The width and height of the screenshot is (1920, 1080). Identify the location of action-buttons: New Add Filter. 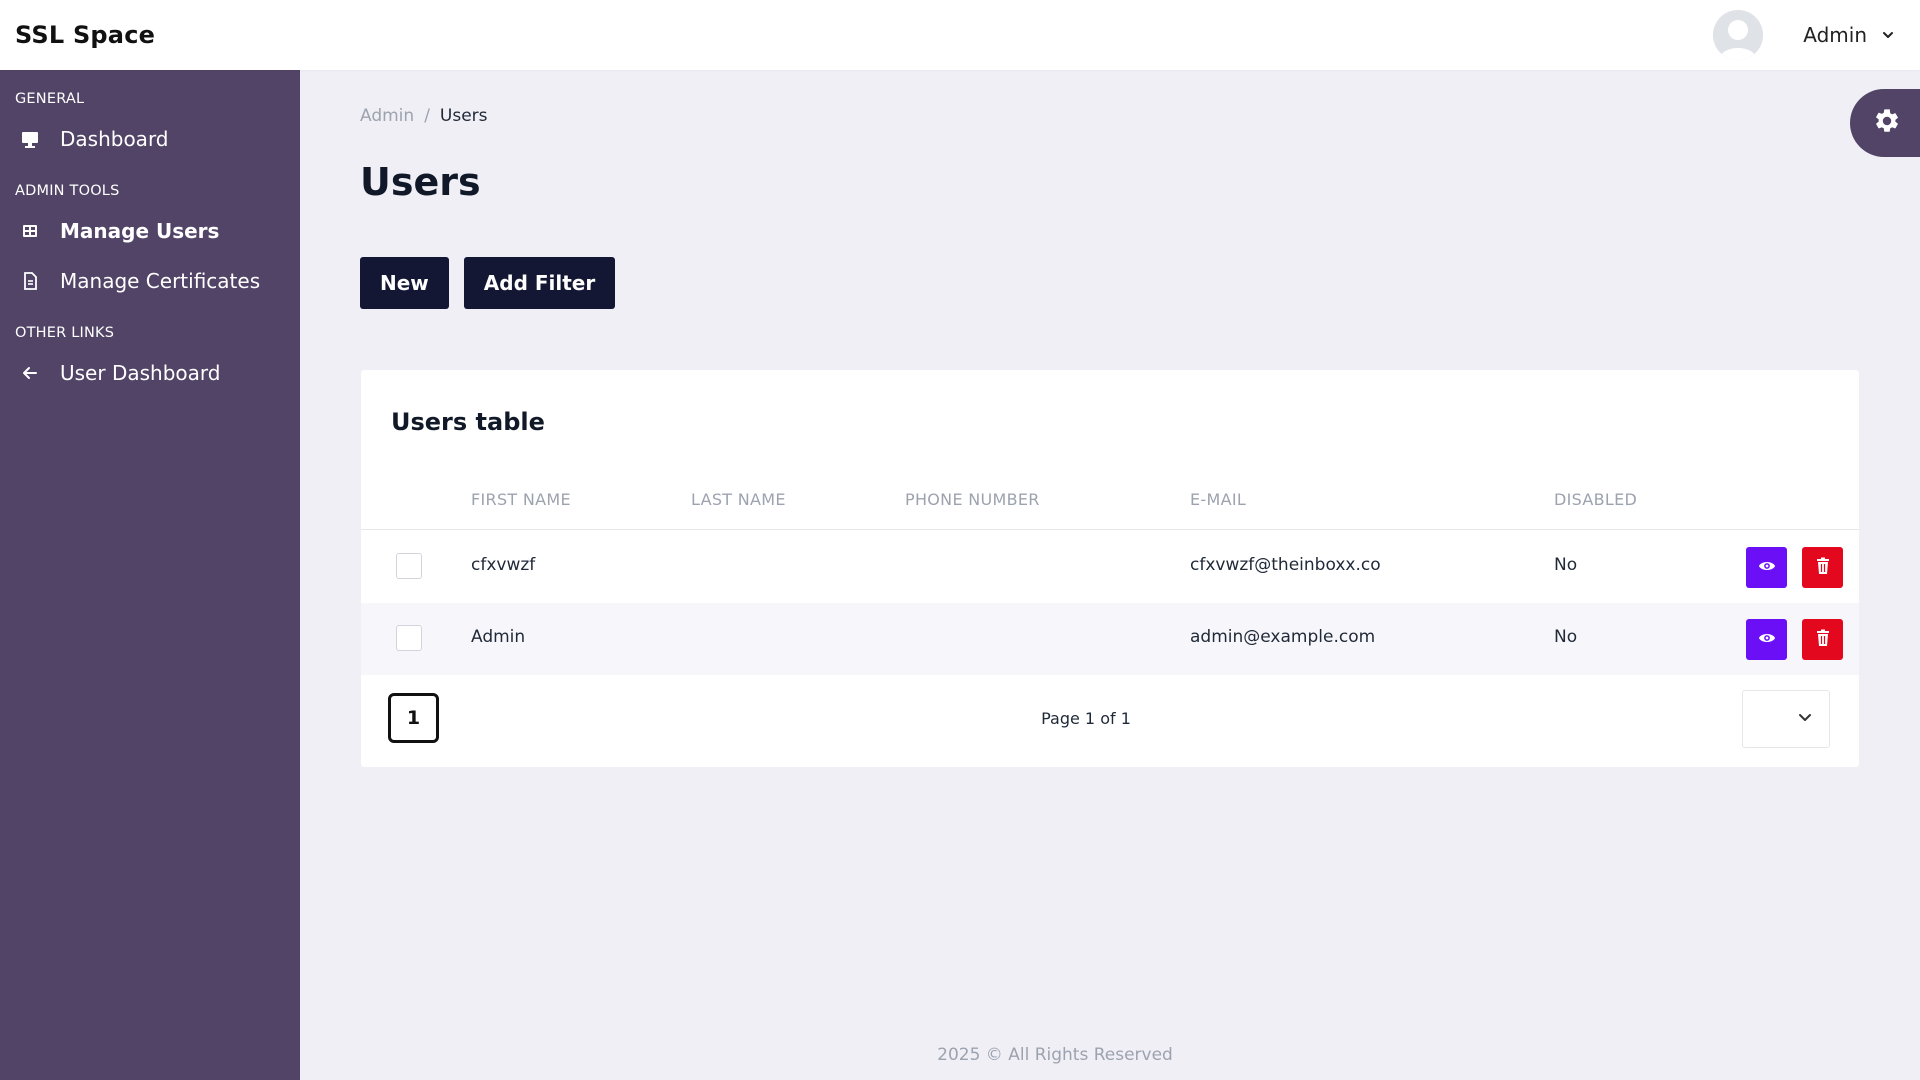
(488, 283).